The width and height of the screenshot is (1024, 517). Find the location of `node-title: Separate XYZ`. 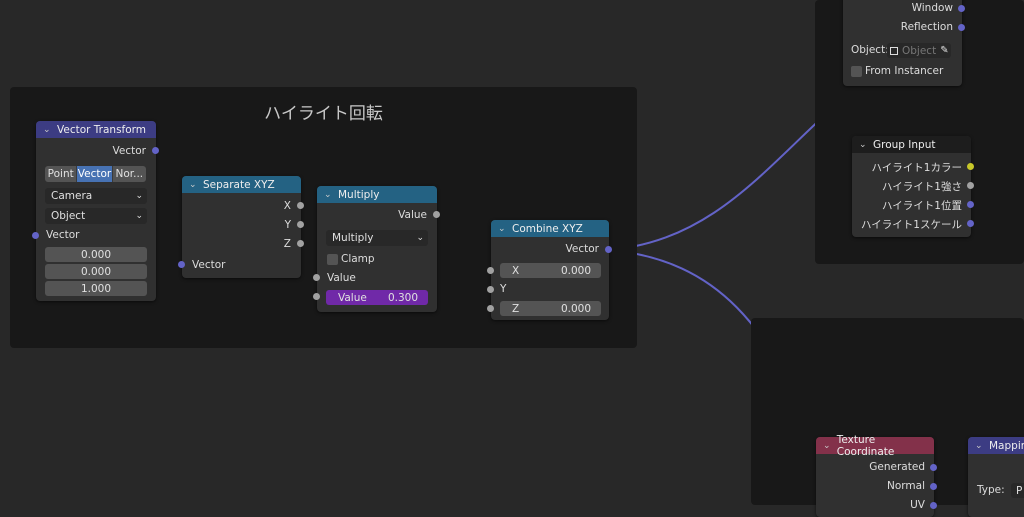

node-title: Separate XYZ is located at coordinates (239, 184).